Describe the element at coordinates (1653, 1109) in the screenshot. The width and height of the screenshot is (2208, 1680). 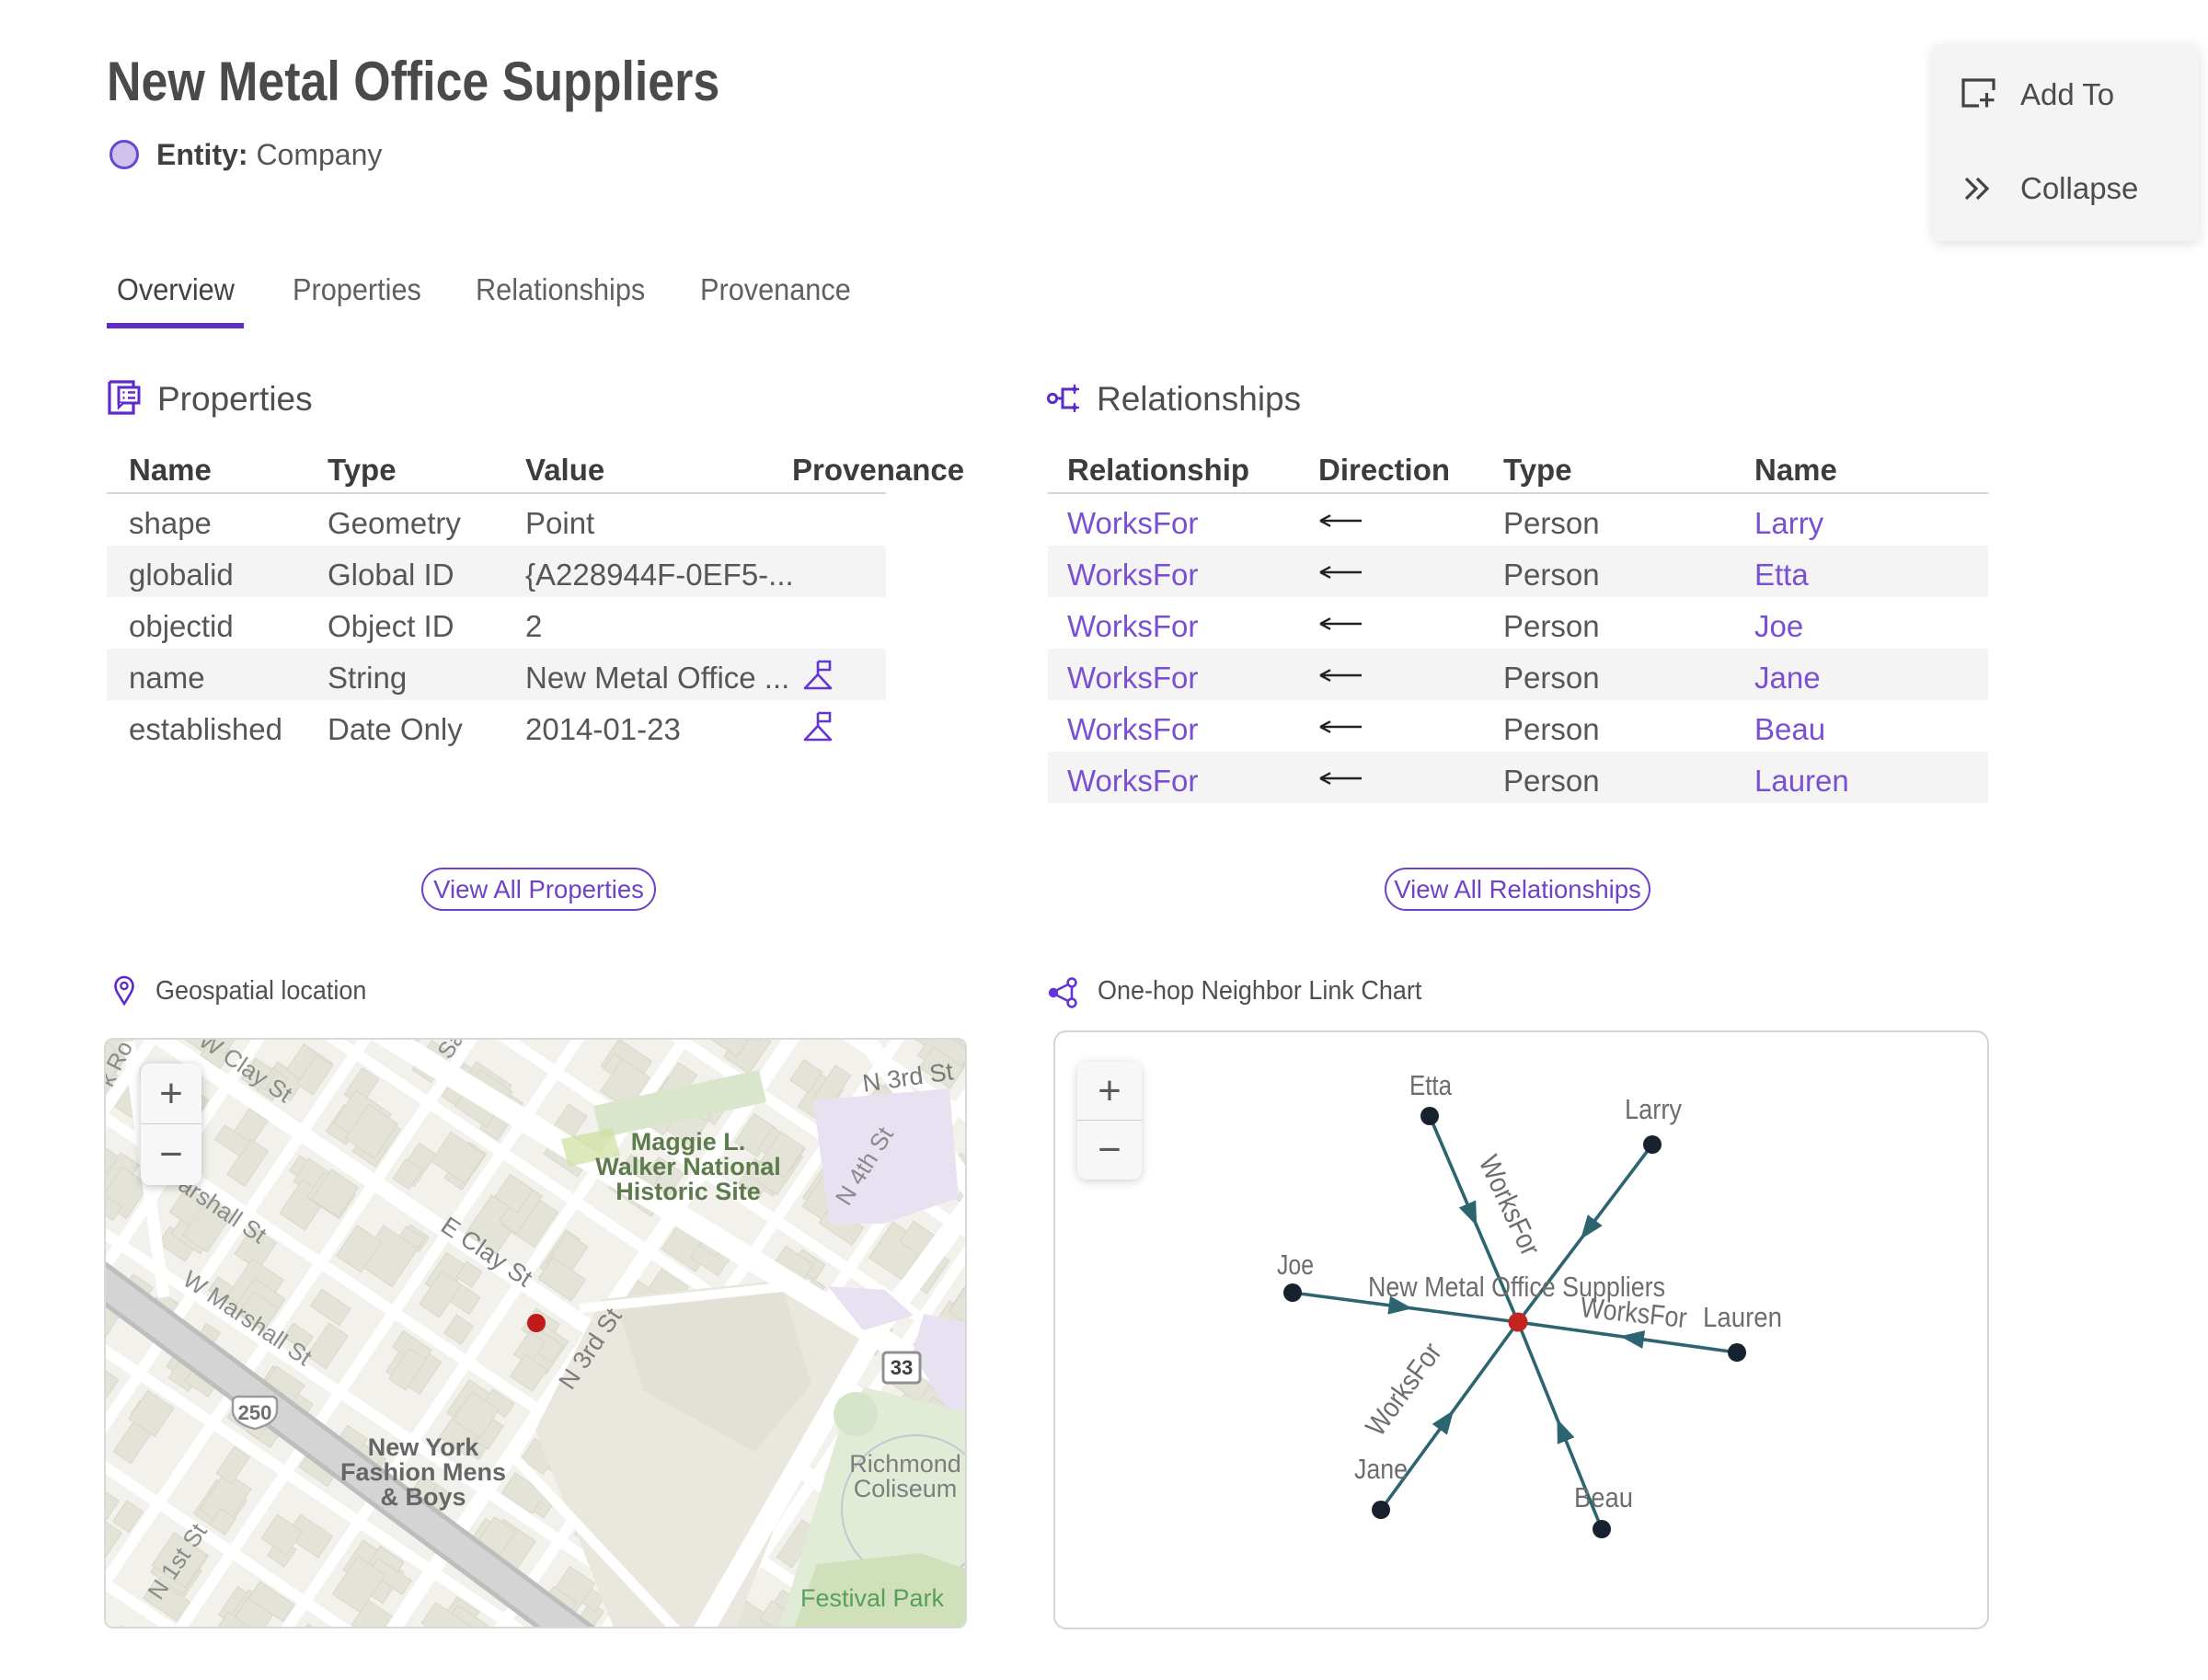
I see `svg-text: Larry` at that location.